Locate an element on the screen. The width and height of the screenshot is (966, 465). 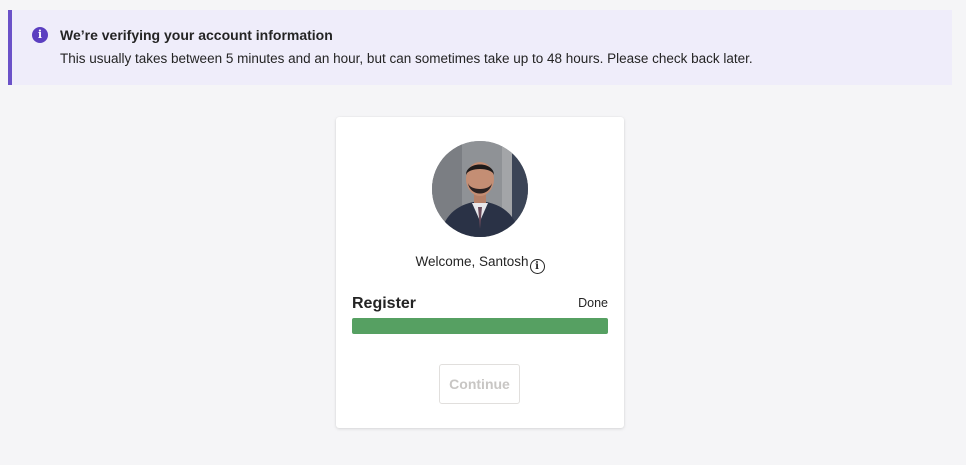
avatar-photo is located at coordinates (480, 189).